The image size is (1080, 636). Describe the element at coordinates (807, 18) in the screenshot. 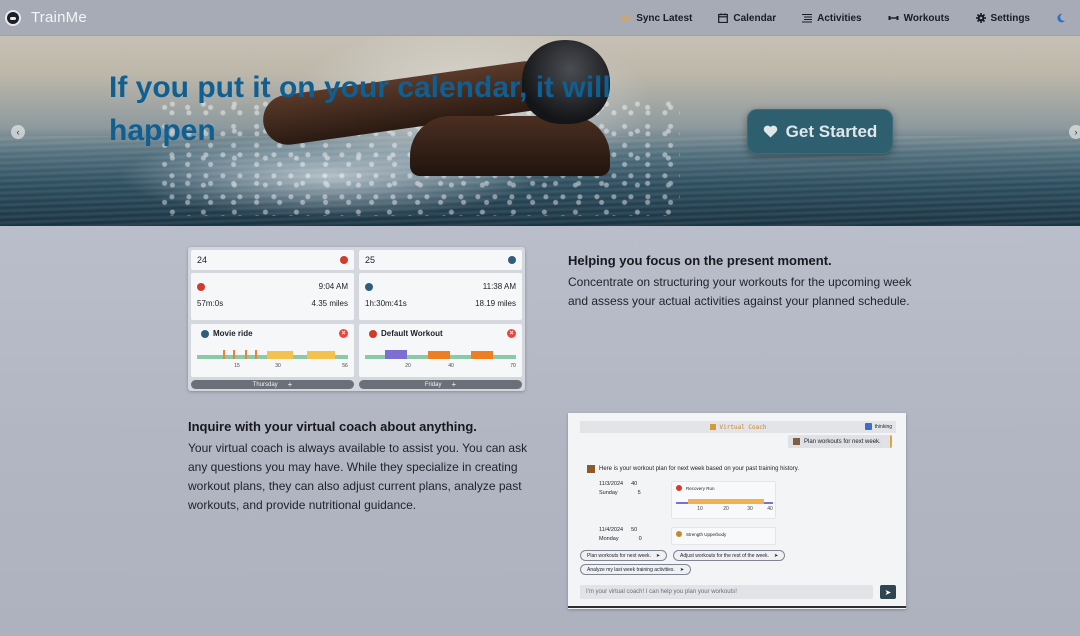

I see `list-icon` at that location.